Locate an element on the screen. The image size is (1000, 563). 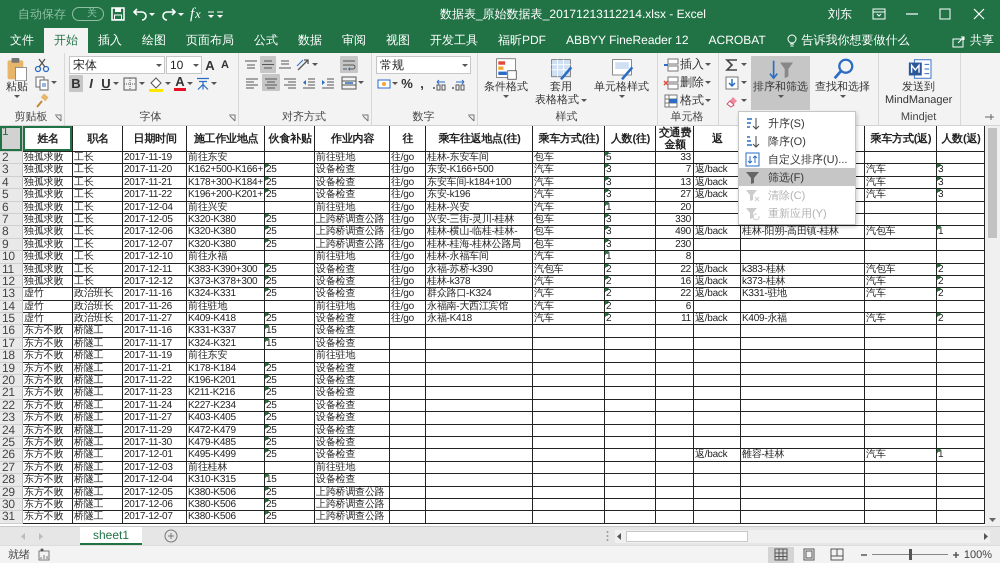
row-number: 6 is located at coordinates (11, 208).